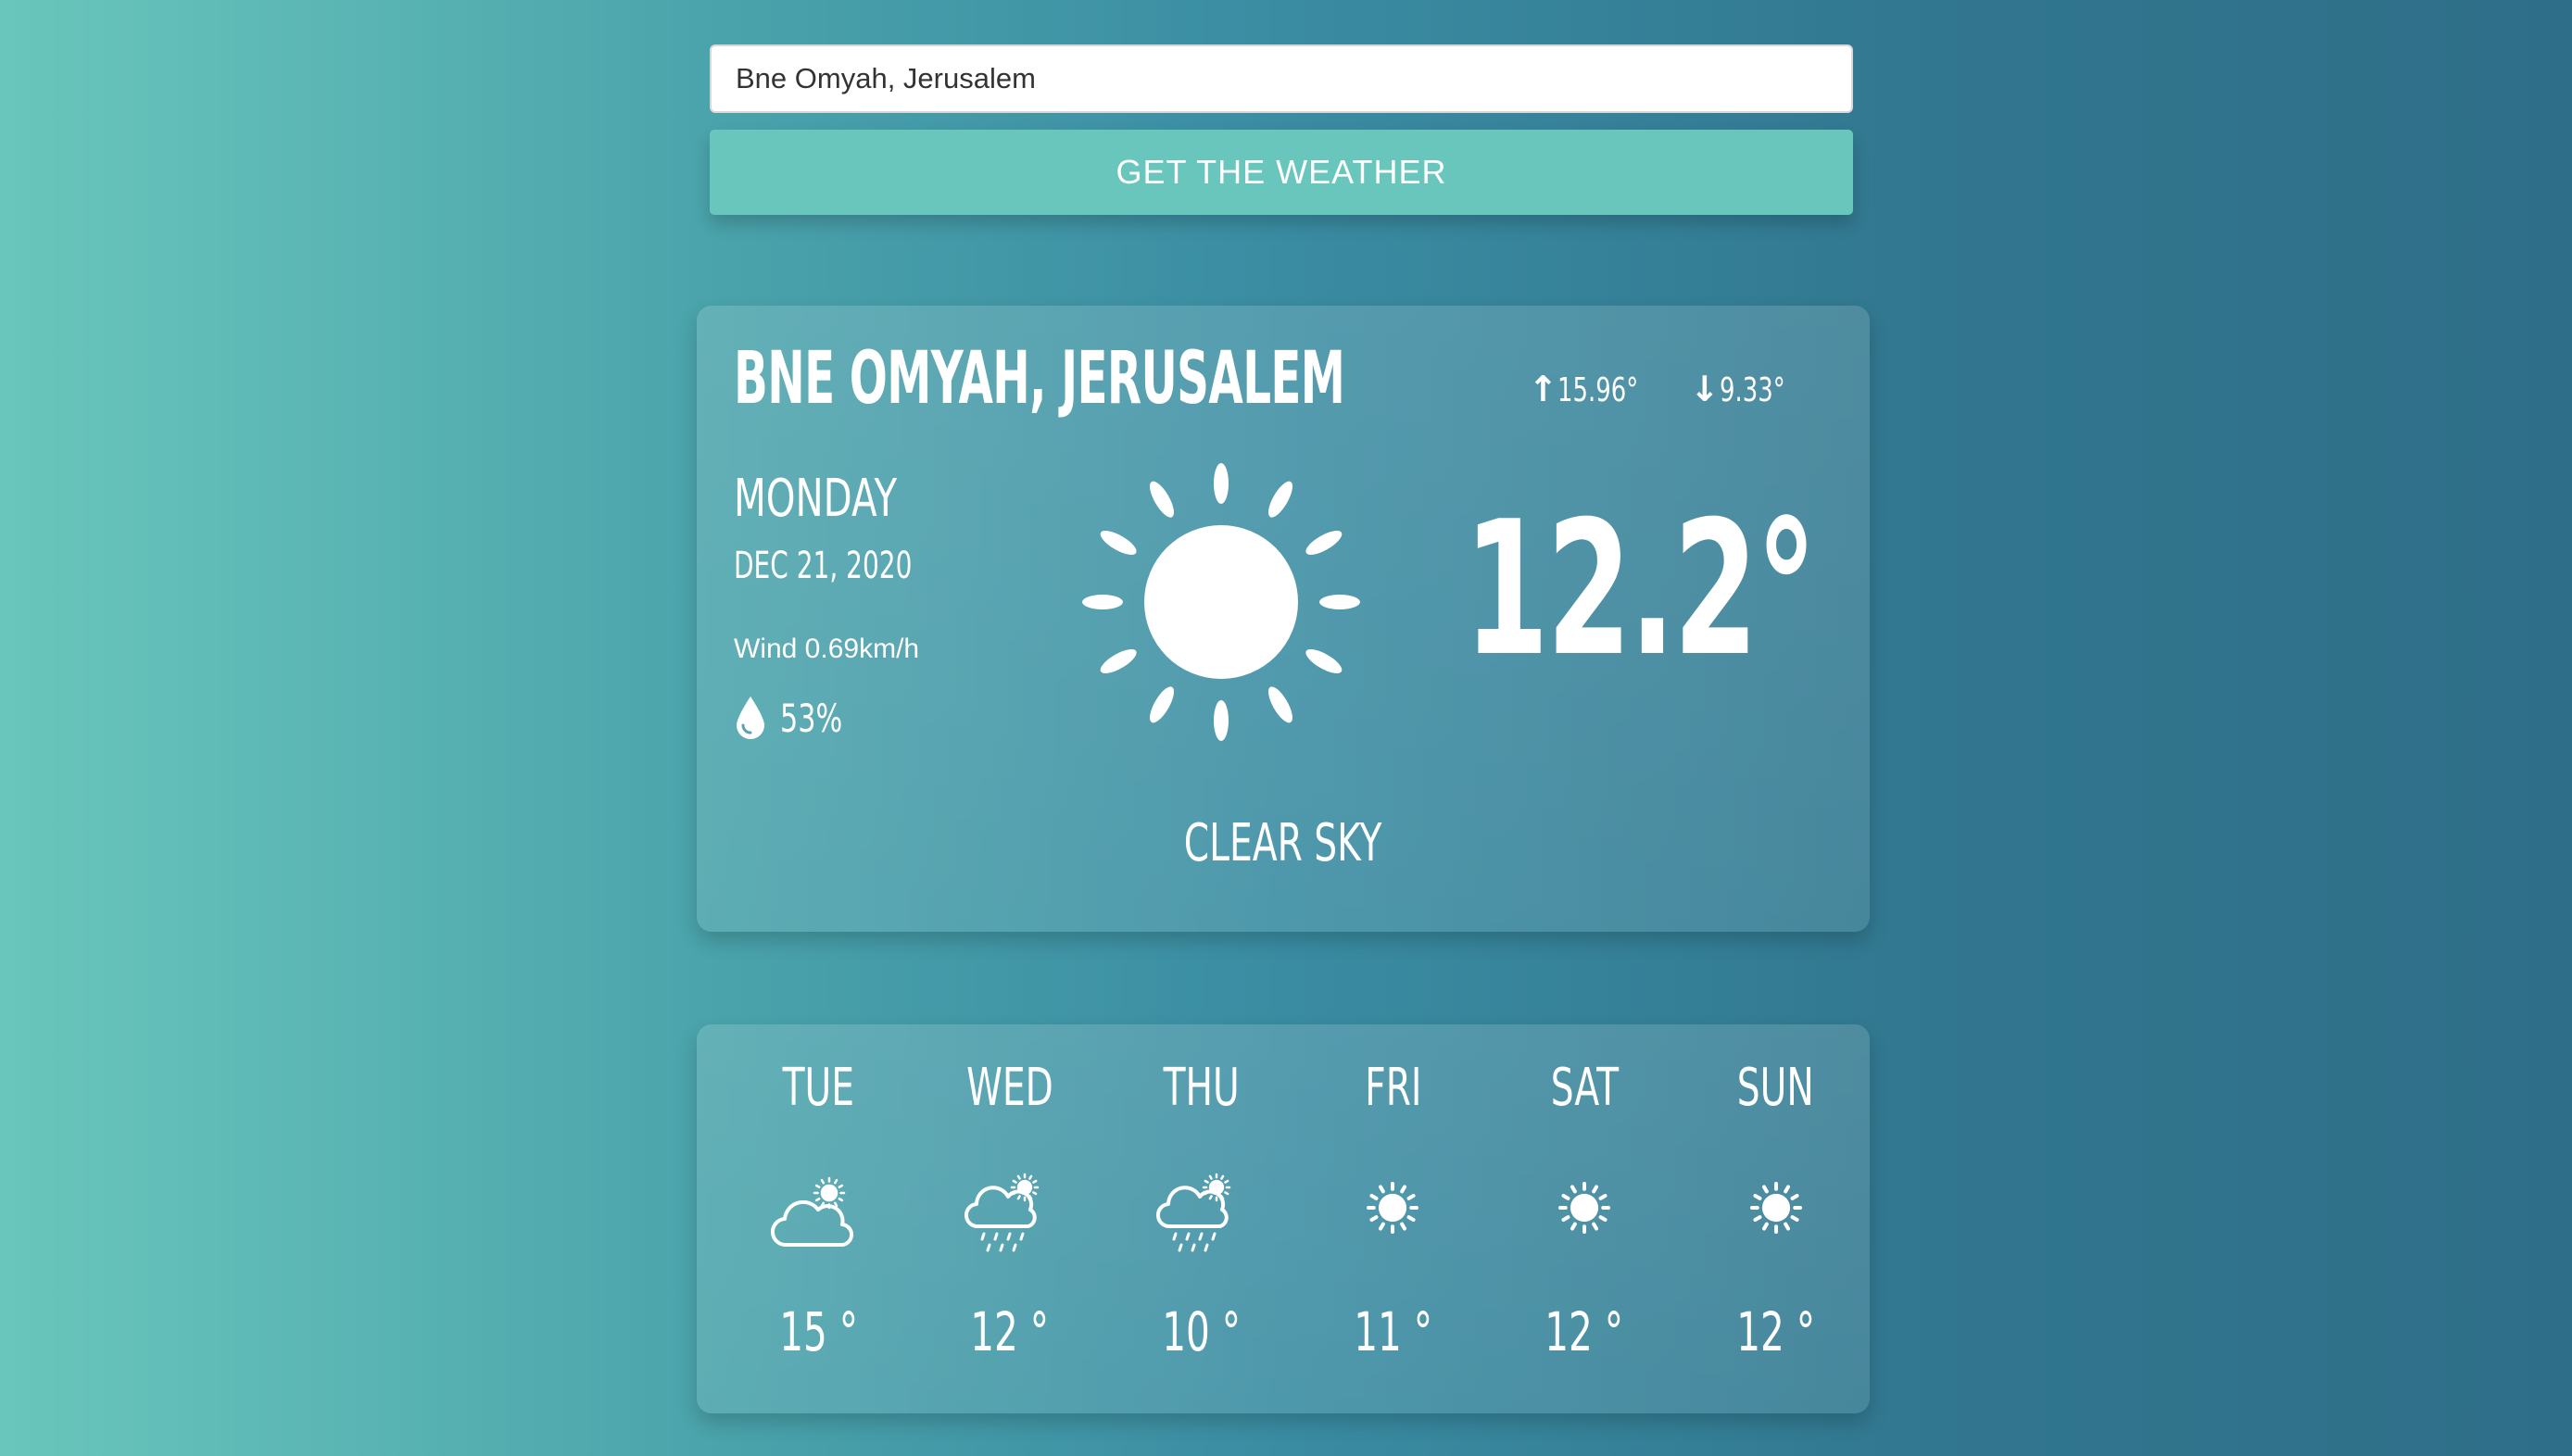 This screenshot has width=2572, height=1456. Describe the element at coordinates (827, 649) in the screenshot. I see `wind-speed: Wind 0.69km/h` at that location.